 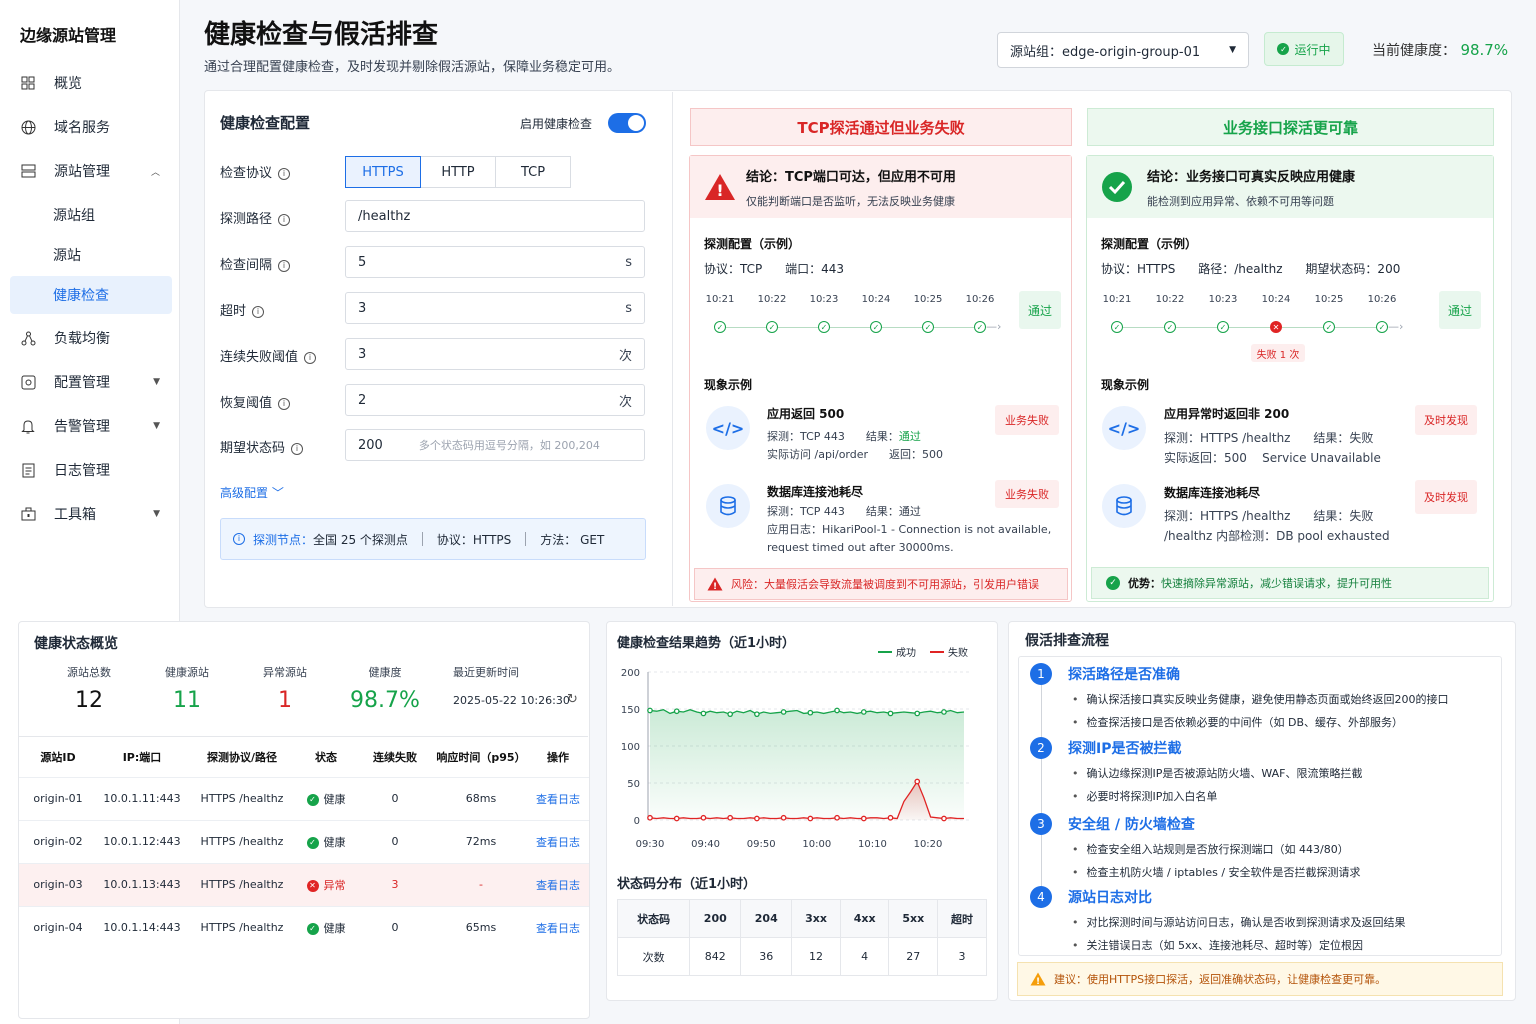 I want to click on page-subtitle: 通过合理配置健康检查，及时发现并剔除假活源站，保障业务稳定可用。, so click(x=412, y=67).